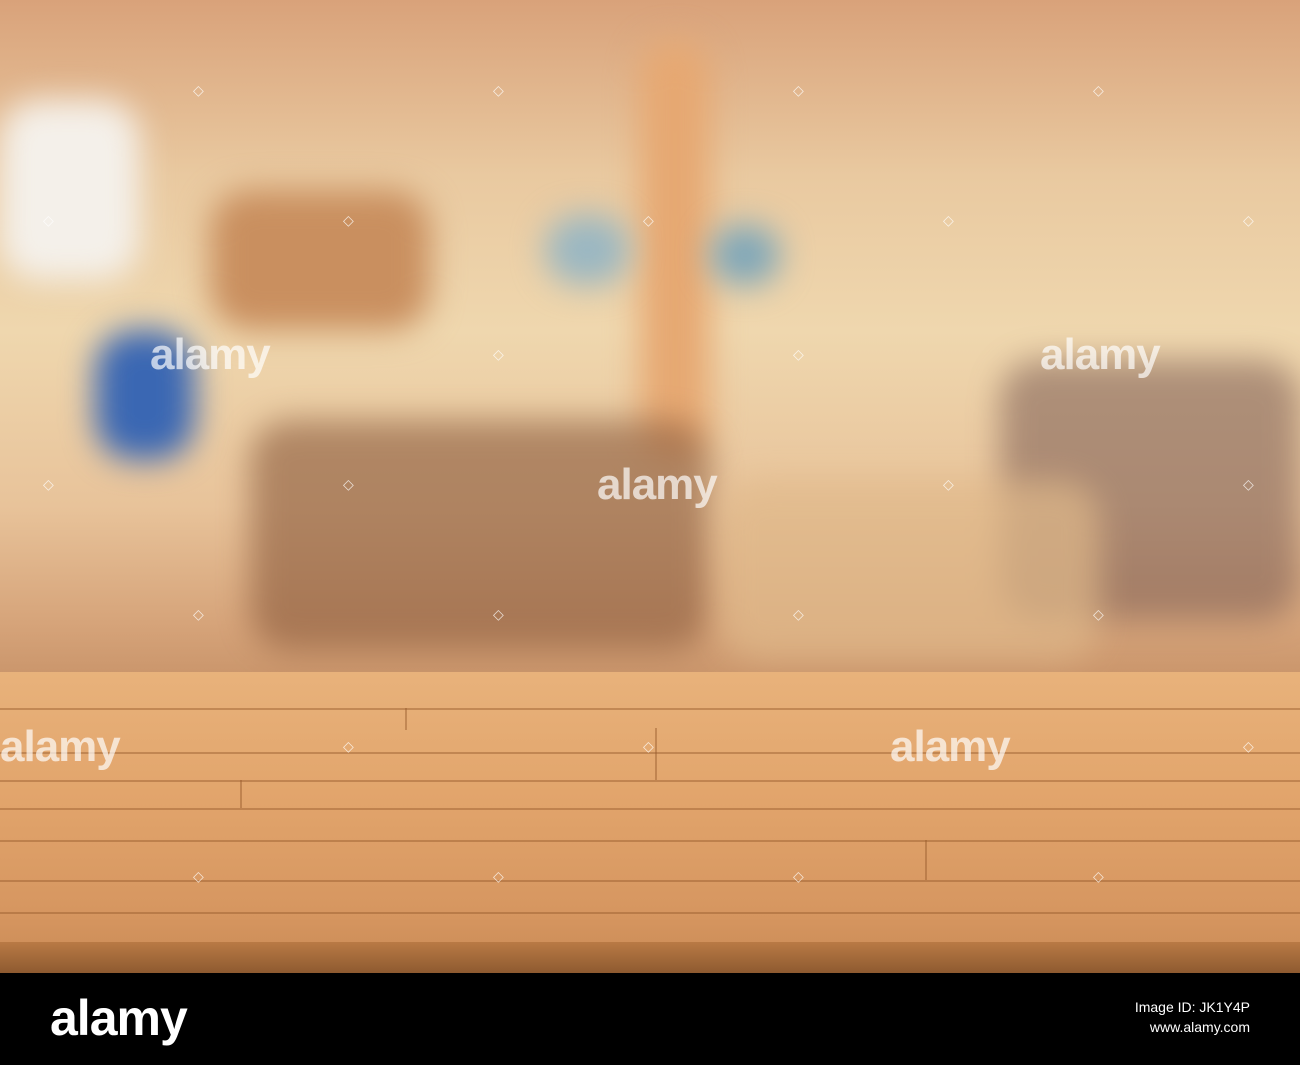 The height and width of the screenshot is (1065, 1300). I want to click on blur-chairs, so click(480, 535).